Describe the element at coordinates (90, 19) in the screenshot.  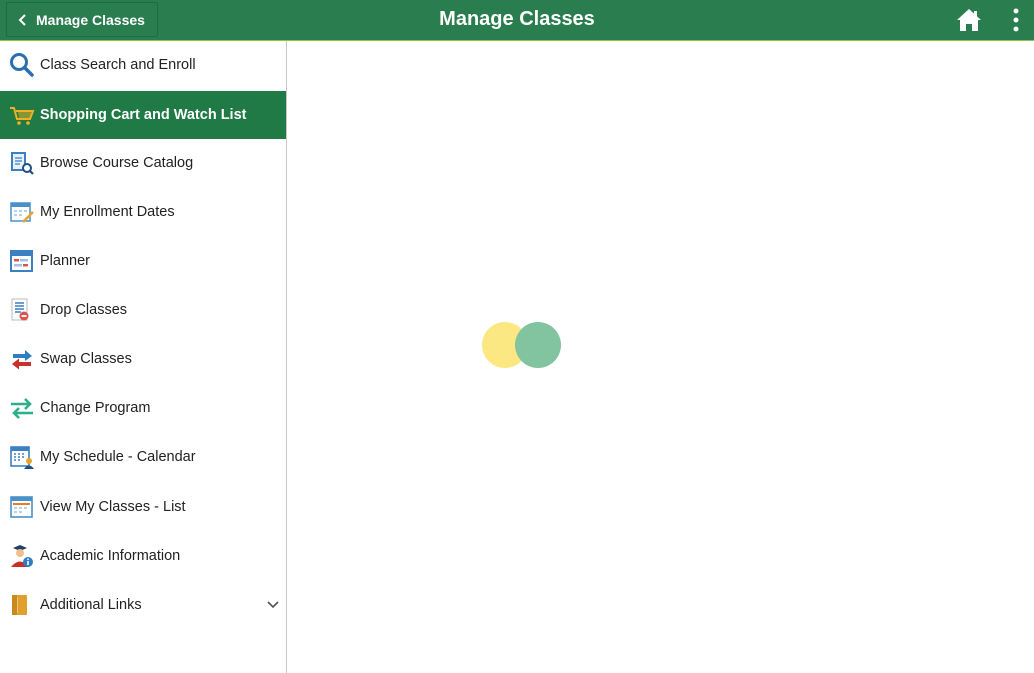
I see `back-button-label: Manage Classes` at that location.